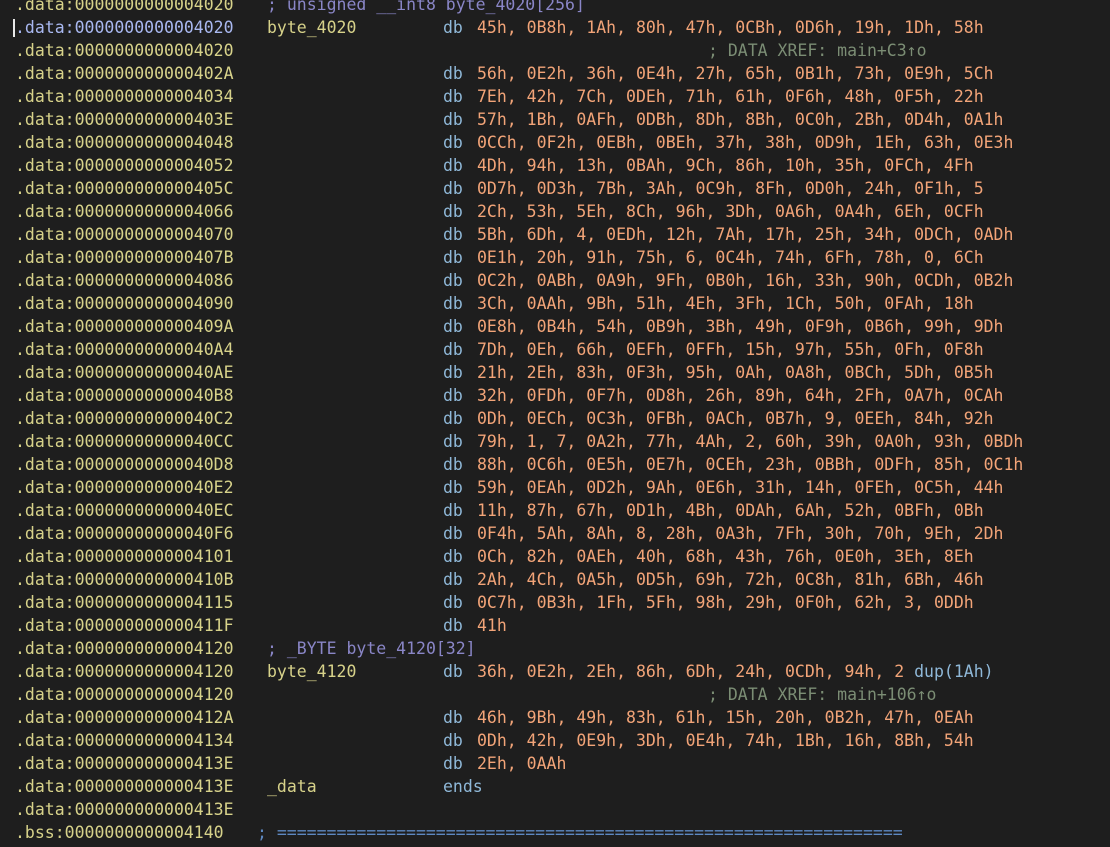 Image resolution: width=1110 pixels, height=847 pixels. Describe the element at coordinates (124, 119) in the screenshot. I see `address: .data:000000000000403E` at that location.